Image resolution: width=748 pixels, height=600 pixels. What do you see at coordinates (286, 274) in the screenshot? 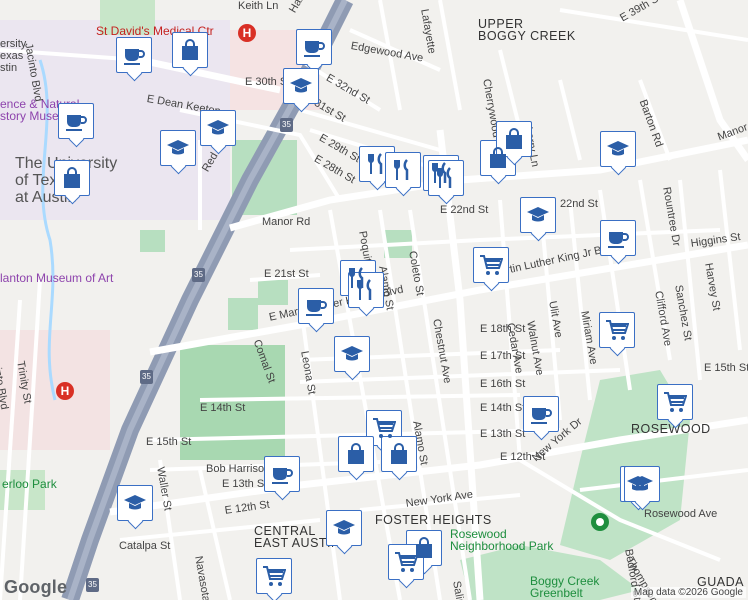
I see `street-label: E 21st St` at bounding box center [286, 274].